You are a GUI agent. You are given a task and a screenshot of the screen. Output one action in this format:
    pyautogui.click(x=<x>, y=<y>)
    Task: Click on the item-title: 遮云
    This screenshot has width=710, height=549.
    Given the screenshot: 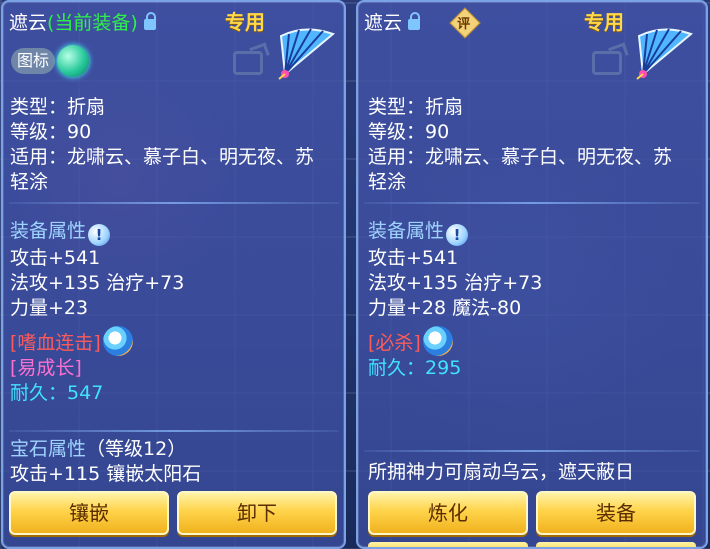 What is the action you would take?
    pyautogui.click(x=392, y=21)
    